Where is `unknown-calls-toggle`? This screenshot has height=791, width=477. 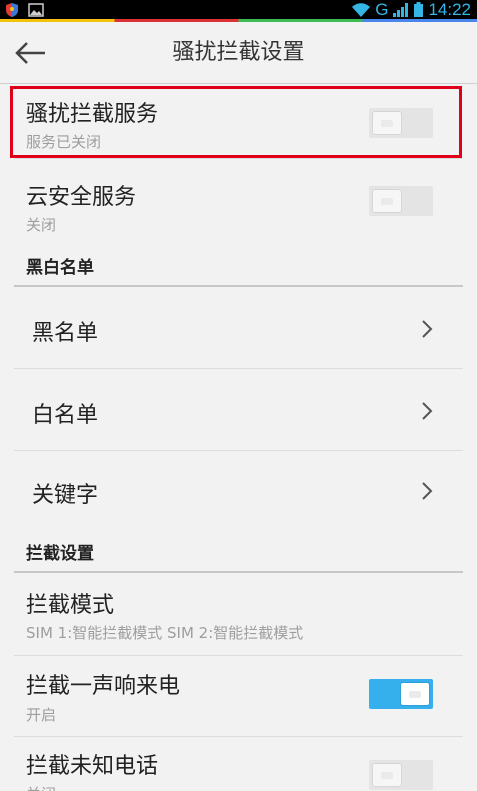 unknown-calls-toggle is located at coordinates (401, 775).